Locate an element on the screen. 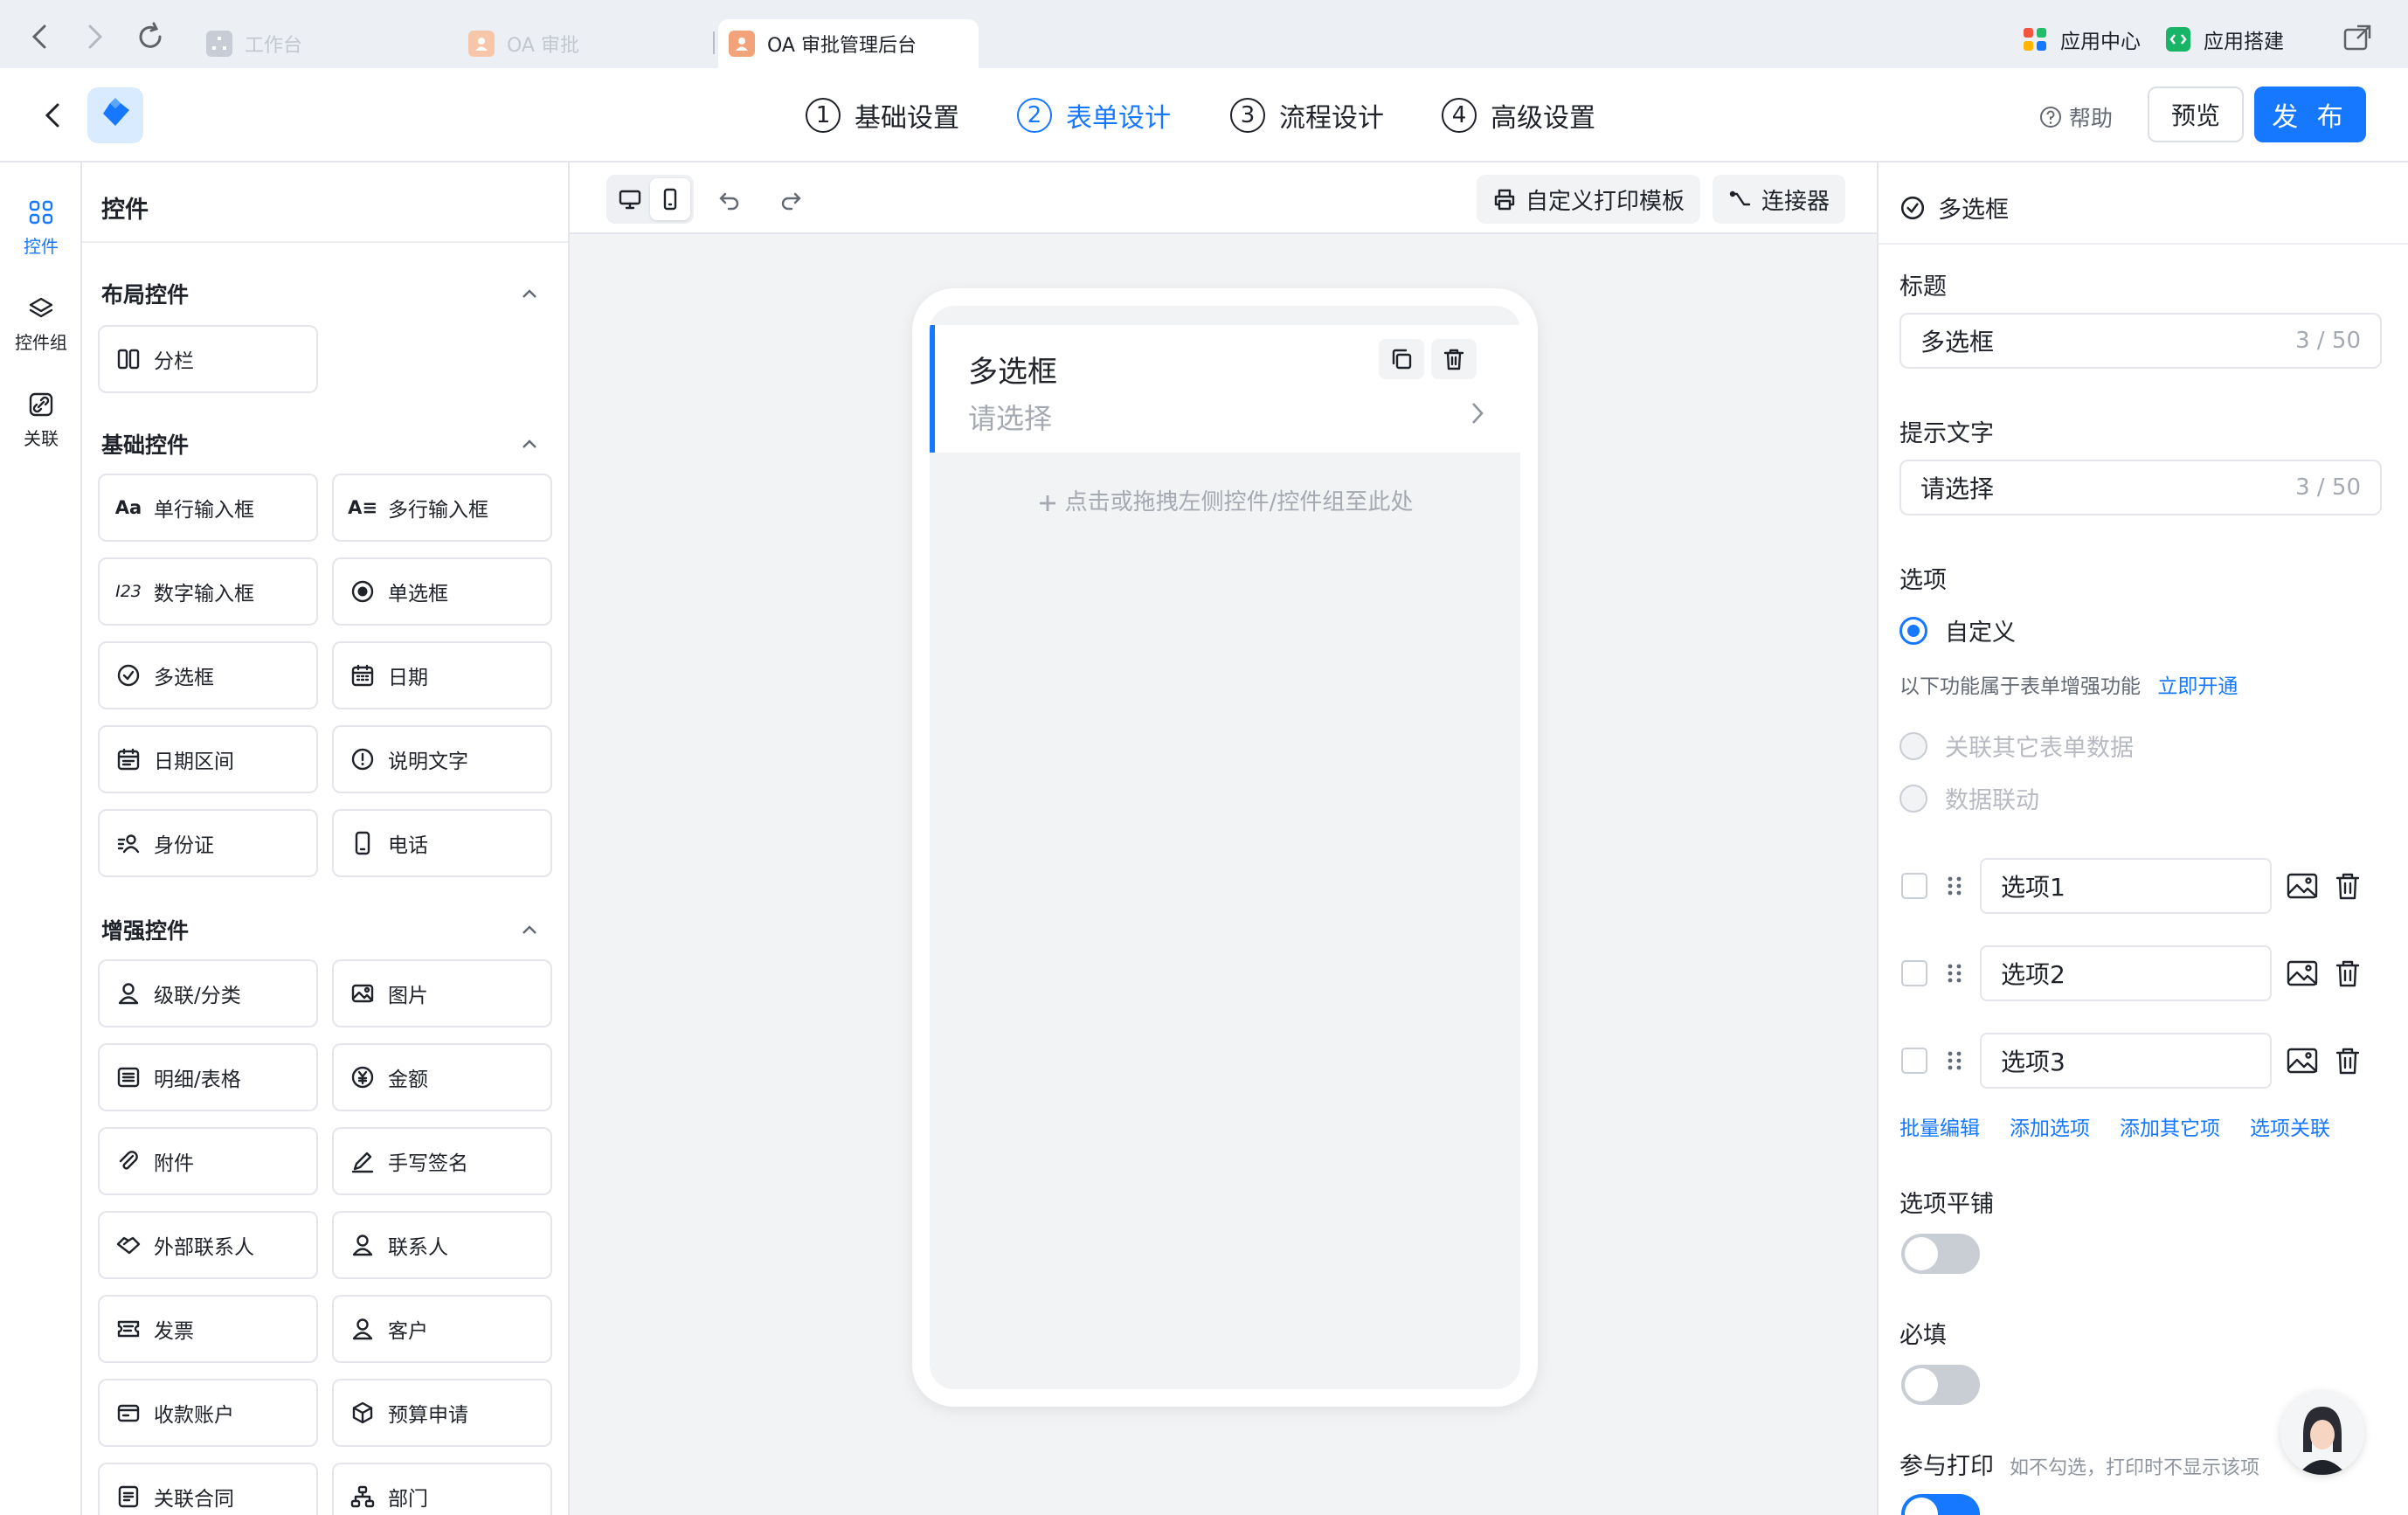 The width and height of the screenshot is (2408, 1515). title-input: 多选框 3 / 50 is located at coordinates (2140, 341).